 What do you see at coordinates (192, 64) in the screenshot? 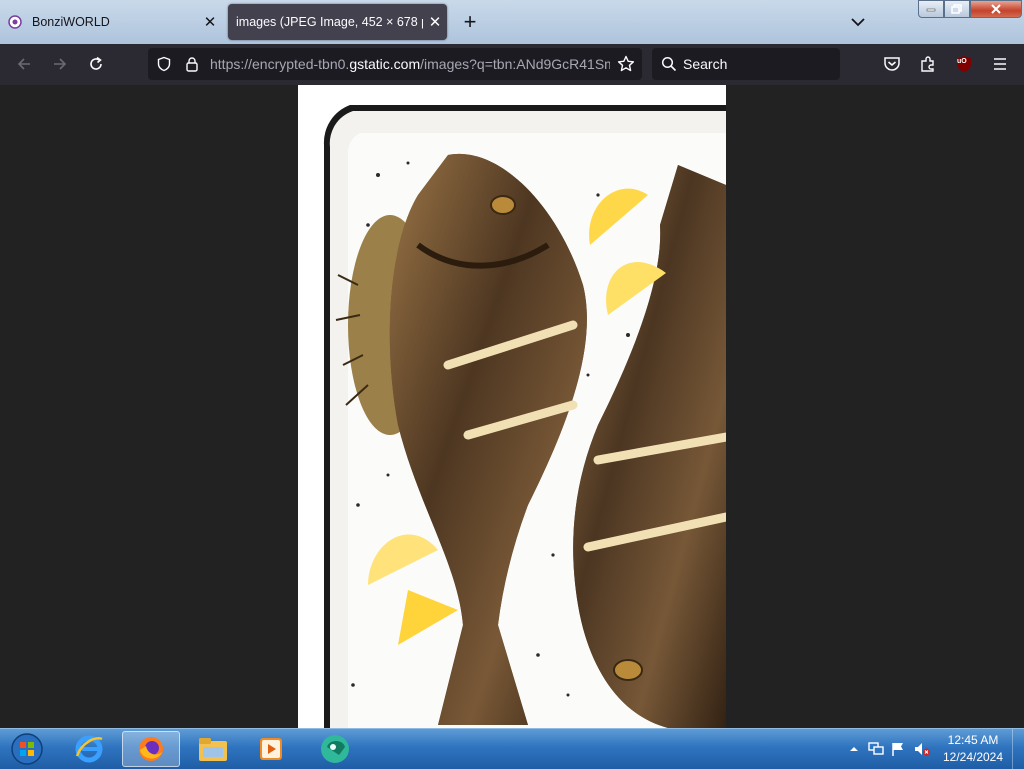
I see `lock-icon` at bounding box center [192, 64].